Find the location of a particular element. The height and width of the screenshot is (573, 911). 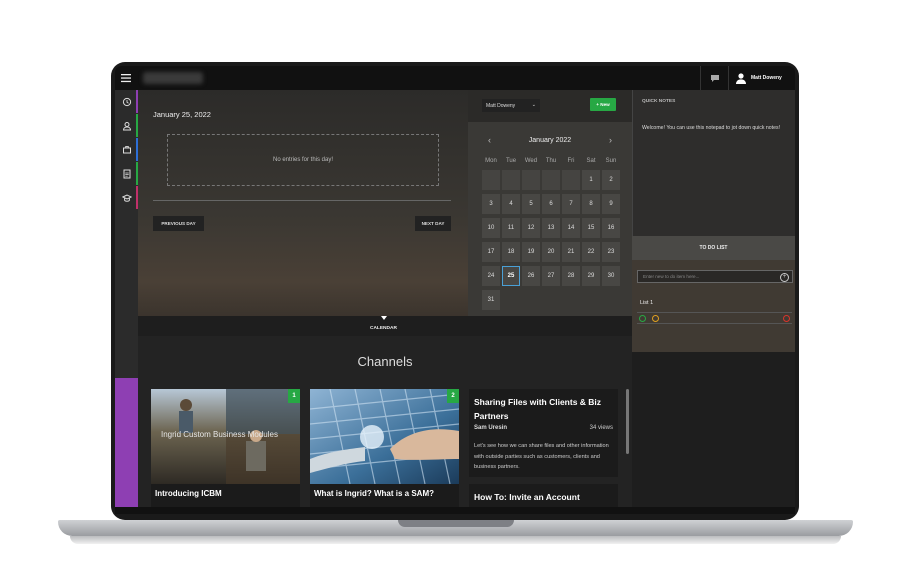

channels-scrollbar is located at coordinates (627, 421).